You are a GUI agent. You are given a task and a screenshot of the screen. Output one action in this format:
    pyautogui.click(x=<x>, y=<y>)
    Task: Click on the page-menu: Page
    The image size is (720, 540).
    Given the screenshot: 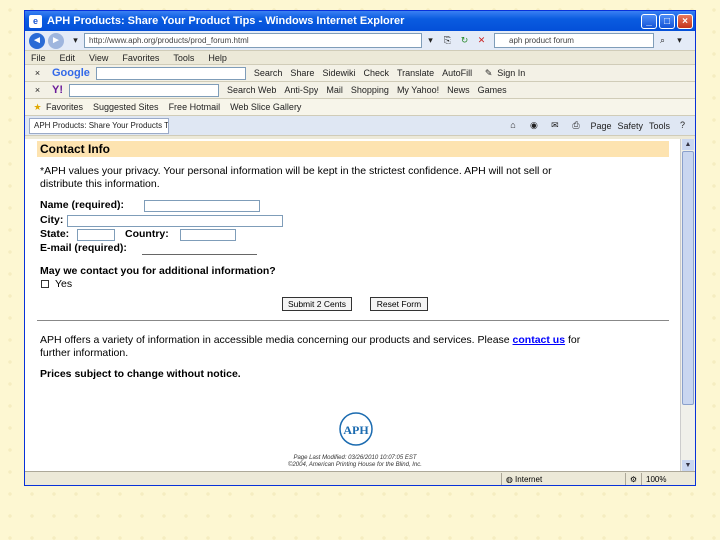 What is the action you would take?
    pyautogui.click(x=600, y=126)
    